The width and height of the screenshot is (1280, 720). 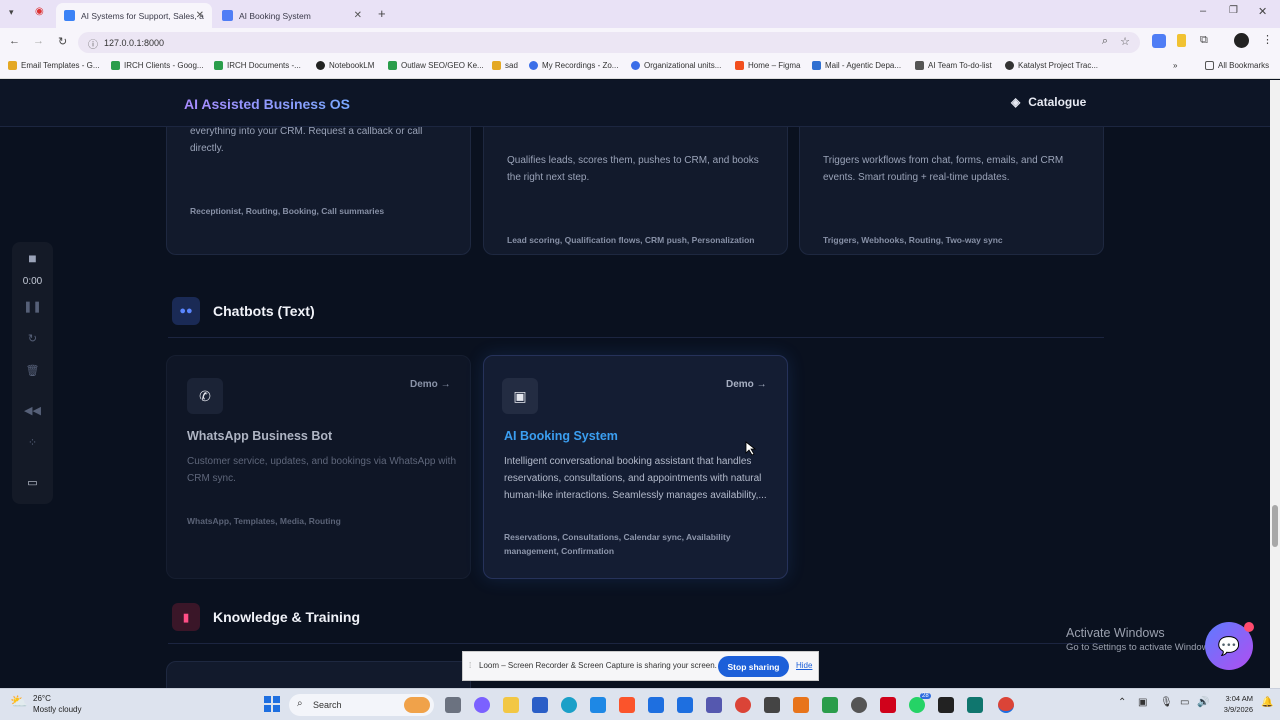 What do you see at coordinates (32, 338) in the screenshot?
I see `restart-icon: ↻` at bounding box center [32, 338].